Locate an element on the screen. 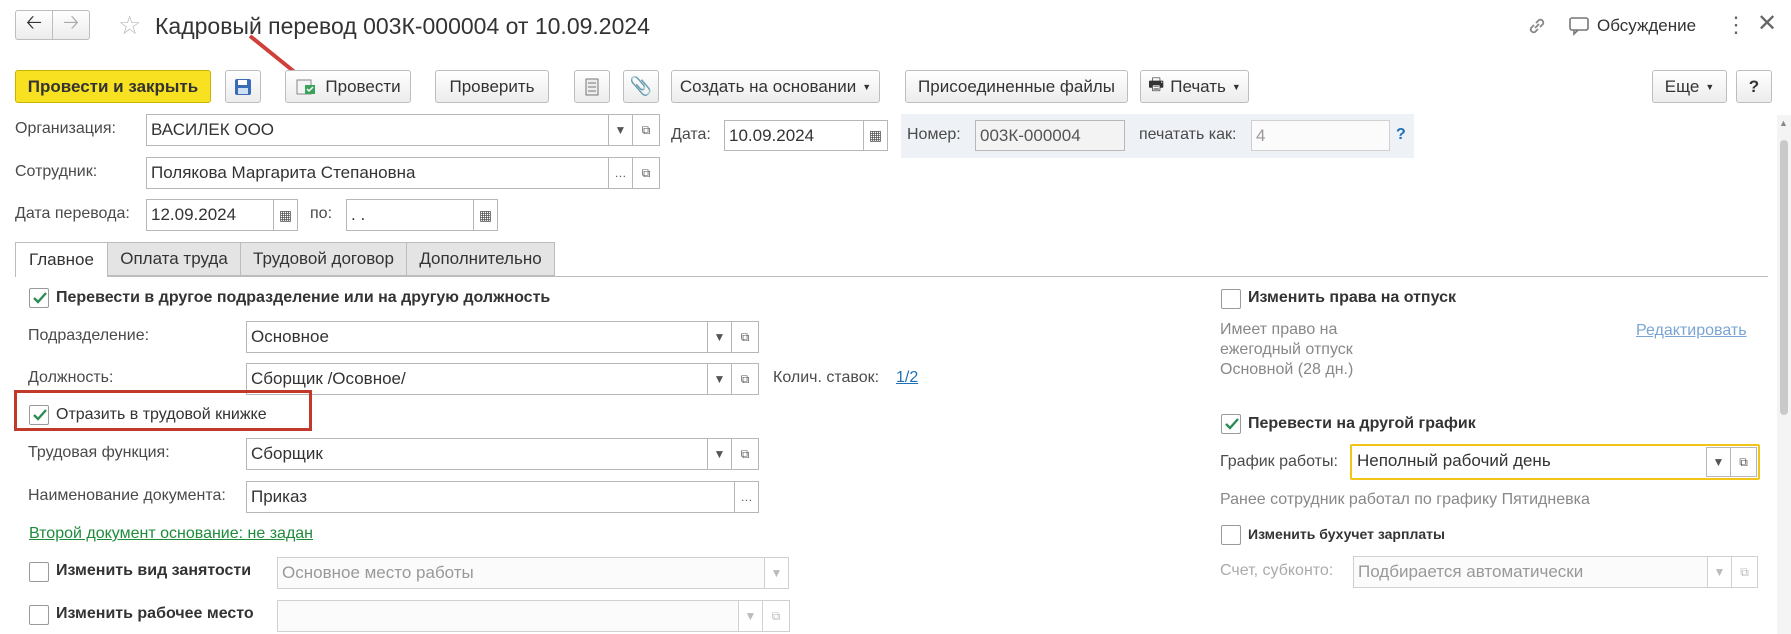 The width and height of the screenshot is (1791, 634). print-as-label: печатать как: is located at coordinates (1188, 134).